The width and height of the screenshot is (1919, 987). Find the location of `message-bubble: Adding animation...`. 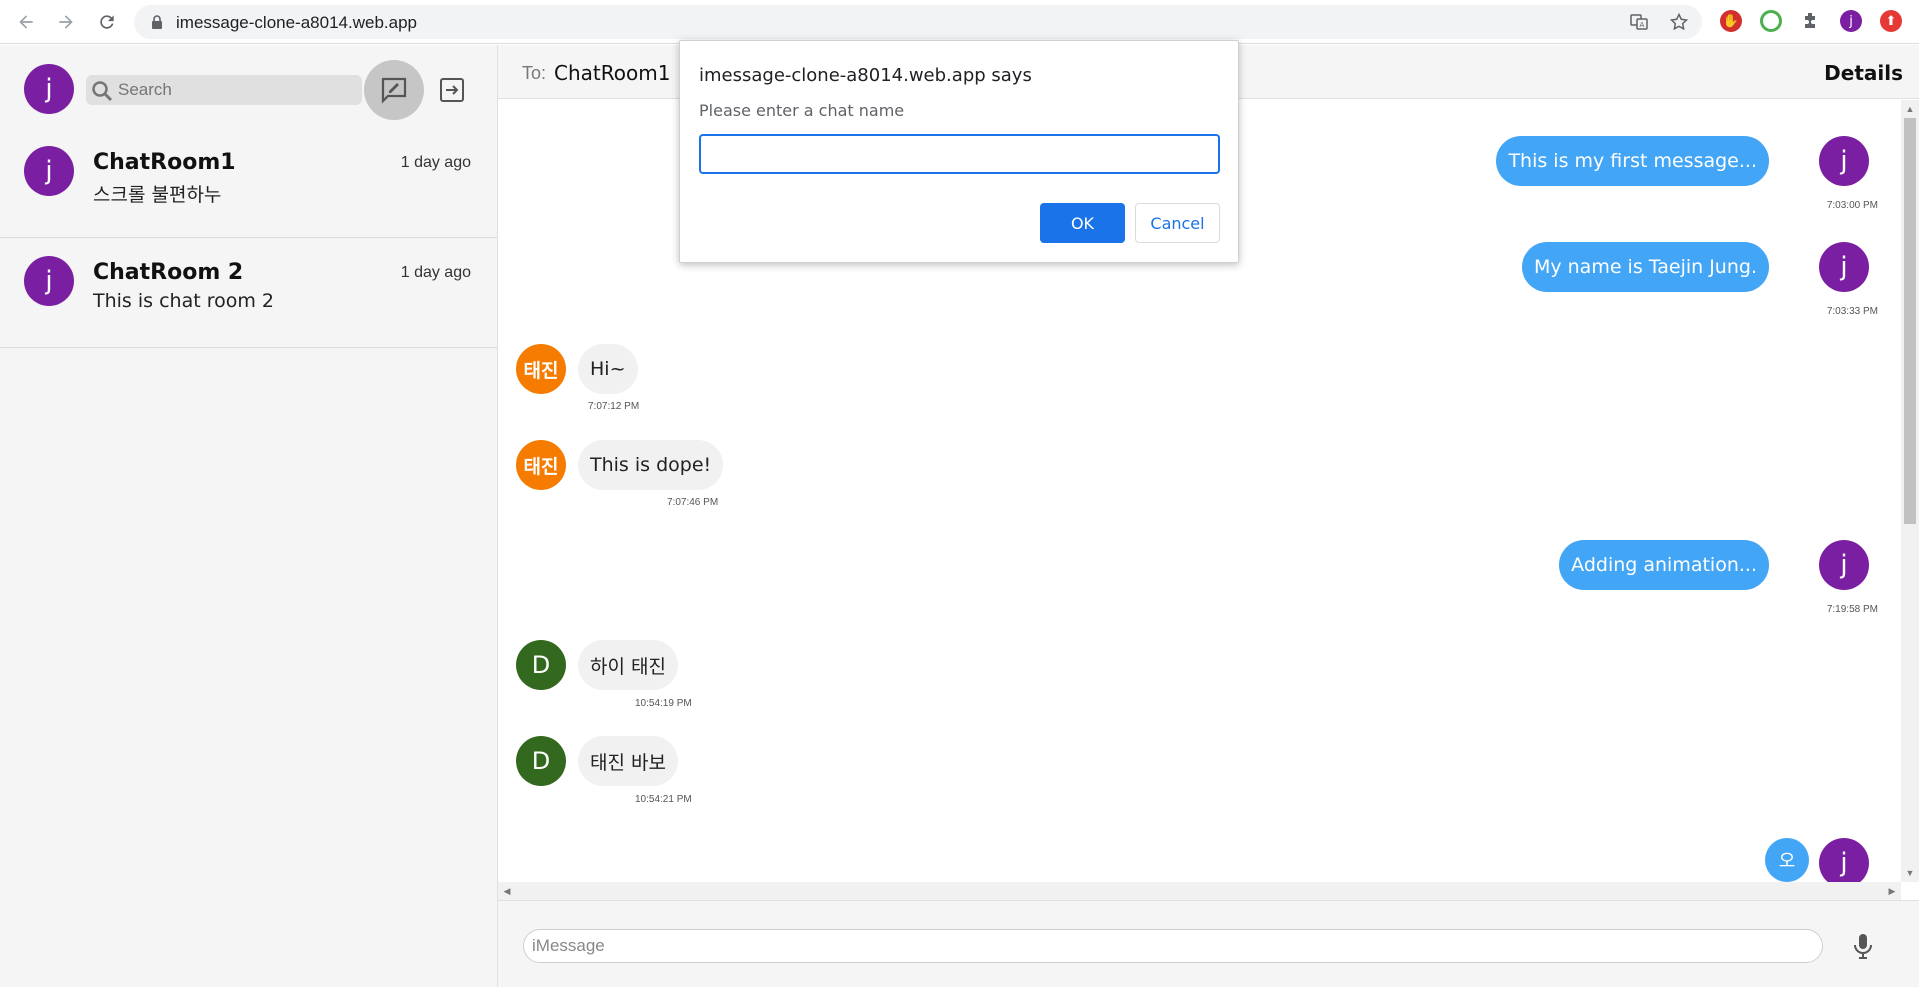

message-bubble: Adding animation... is located at coordinates (1664, 565).